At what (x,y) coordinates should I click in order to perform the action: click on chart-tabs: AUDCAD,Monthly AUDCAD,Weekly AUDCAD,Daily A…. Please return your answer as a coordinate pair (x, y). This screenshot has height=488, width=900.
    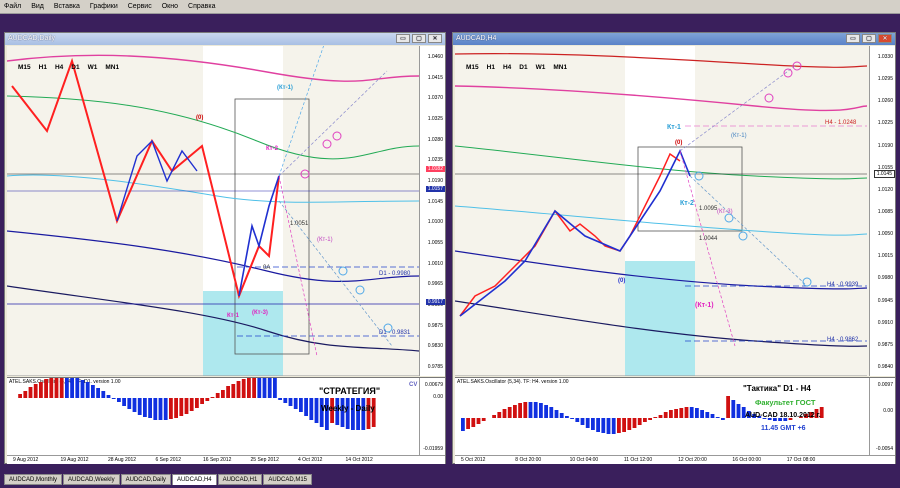
    Looking at the image, I should click on (158, 480).